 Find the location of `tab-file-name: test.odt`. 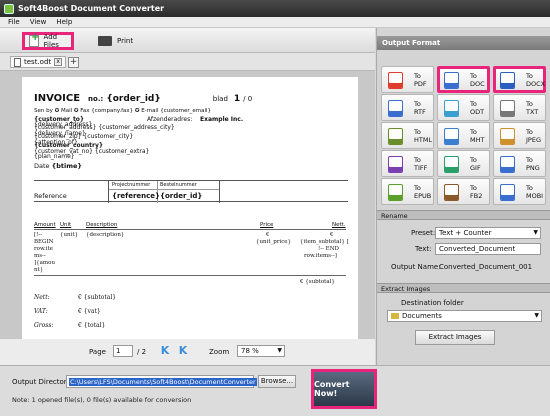

tab-file-name: test.odt is located at coordinates (38, 62).